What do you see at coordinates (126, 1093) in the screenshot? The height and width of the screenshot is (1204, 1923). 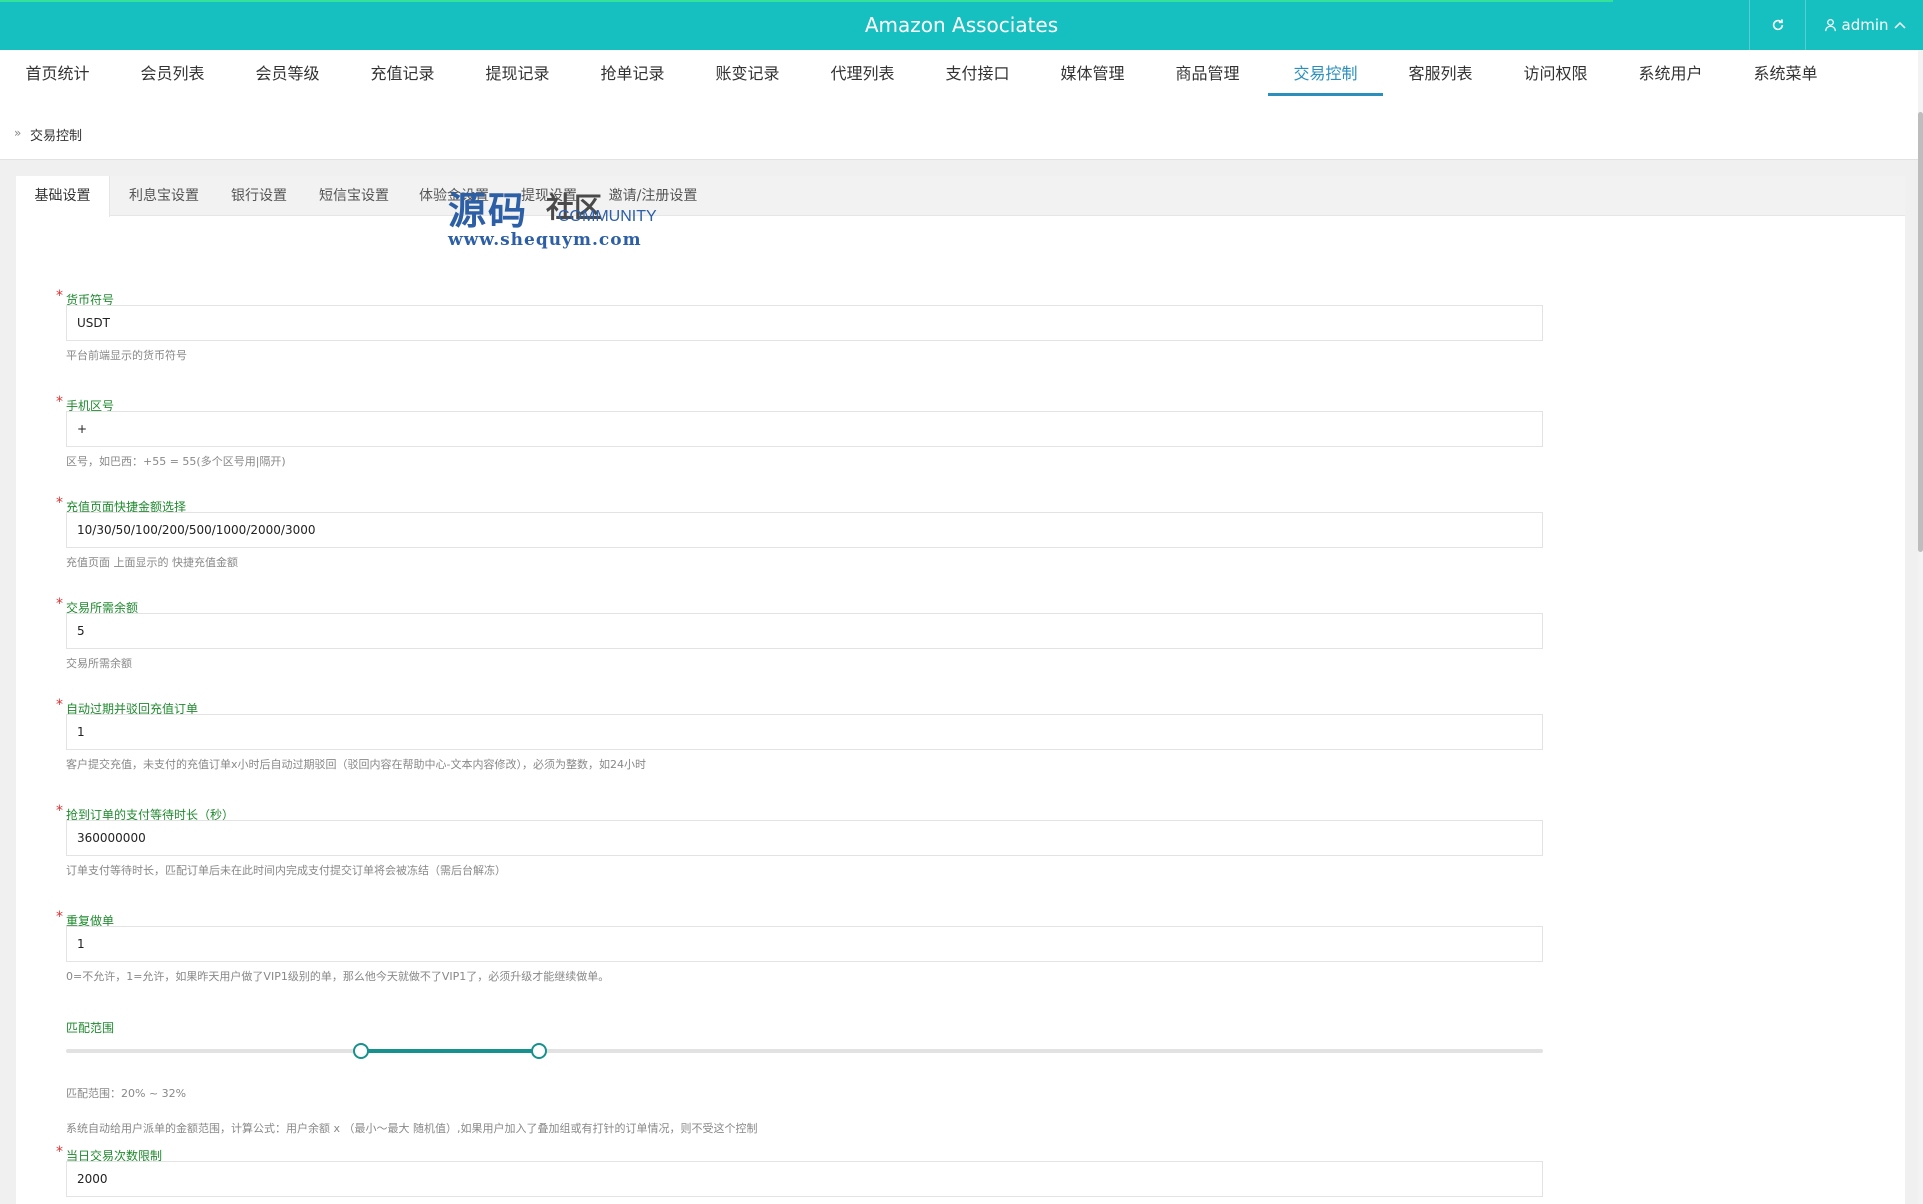 I see `match-range-value-text: 匹配范围：20% ~ 32%` at bounding box center [126, 1093].